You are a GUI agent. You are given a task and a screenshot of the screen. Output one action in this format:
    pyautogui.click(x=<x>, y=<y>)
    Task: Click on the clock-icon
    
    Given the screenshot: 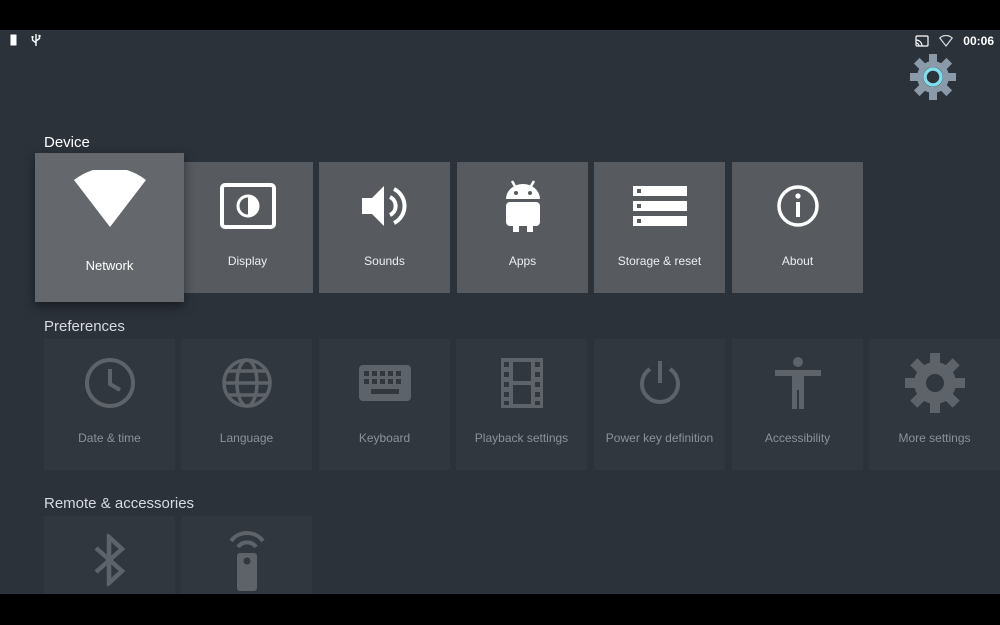 What is the action you would take?
    pyautogui.click(x=110, y=383)
    